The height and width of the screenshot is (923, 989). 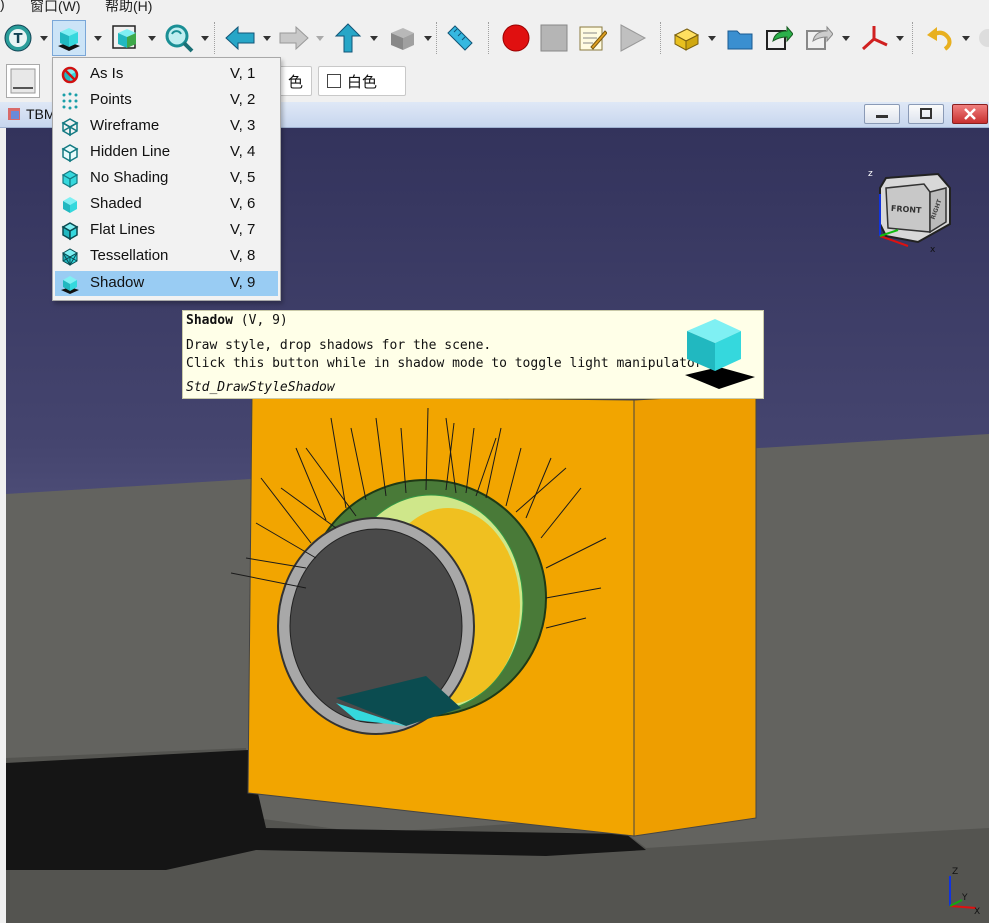 What do you see at coordinates (243, 177) in the screenshot?
I see `menu-item-shortcut: V, 5` at bounding box center [243, 177].